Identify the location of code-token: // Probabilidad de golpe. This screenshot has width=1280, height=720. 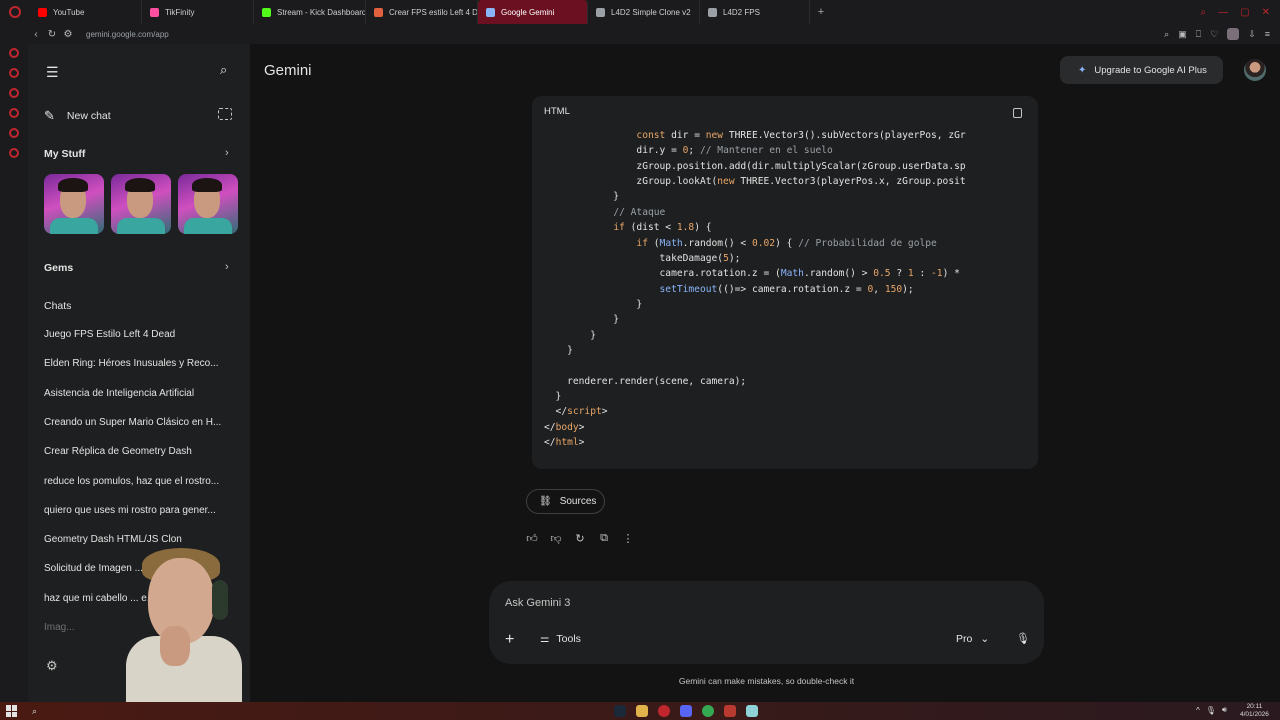
(867, 243).